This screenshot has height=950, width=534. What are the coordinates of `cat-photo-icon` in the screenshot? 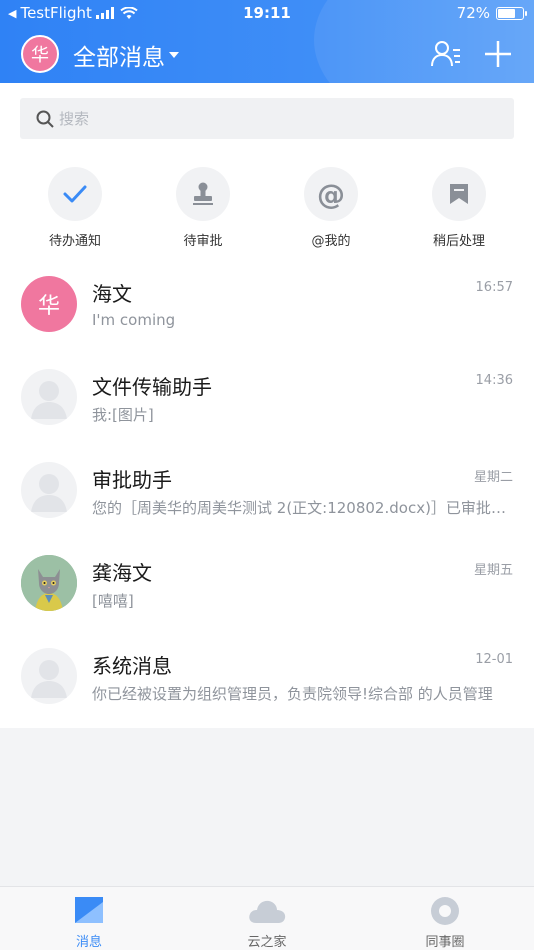 It's located at (49, 583).